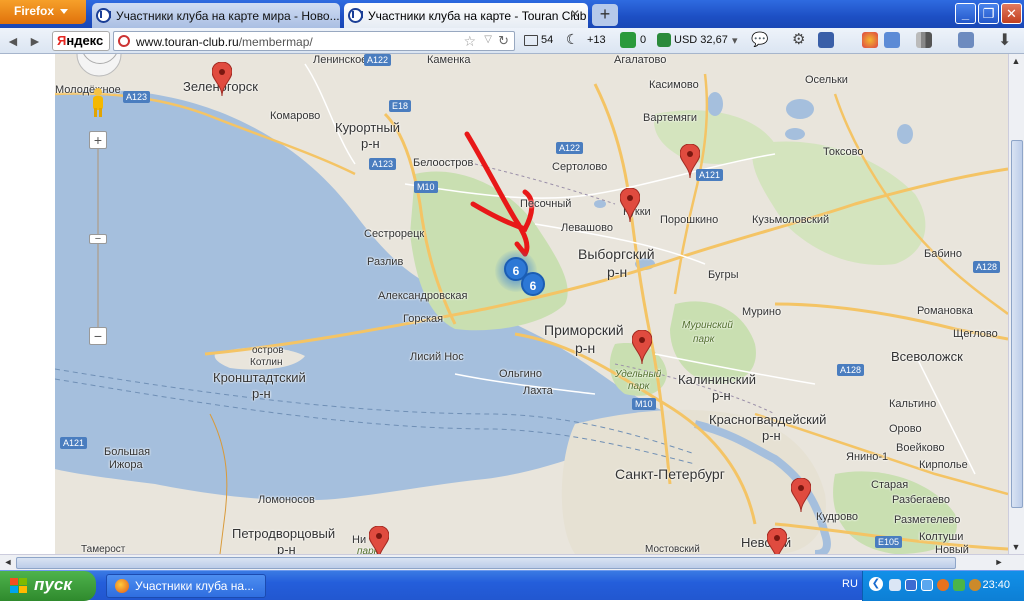 Image resolution: width=1024 pixels, height=601 pixels. Describe the element at coordinates (486, 563) in the screenshot. I see `horizontal-scroll-thumb` at that location.